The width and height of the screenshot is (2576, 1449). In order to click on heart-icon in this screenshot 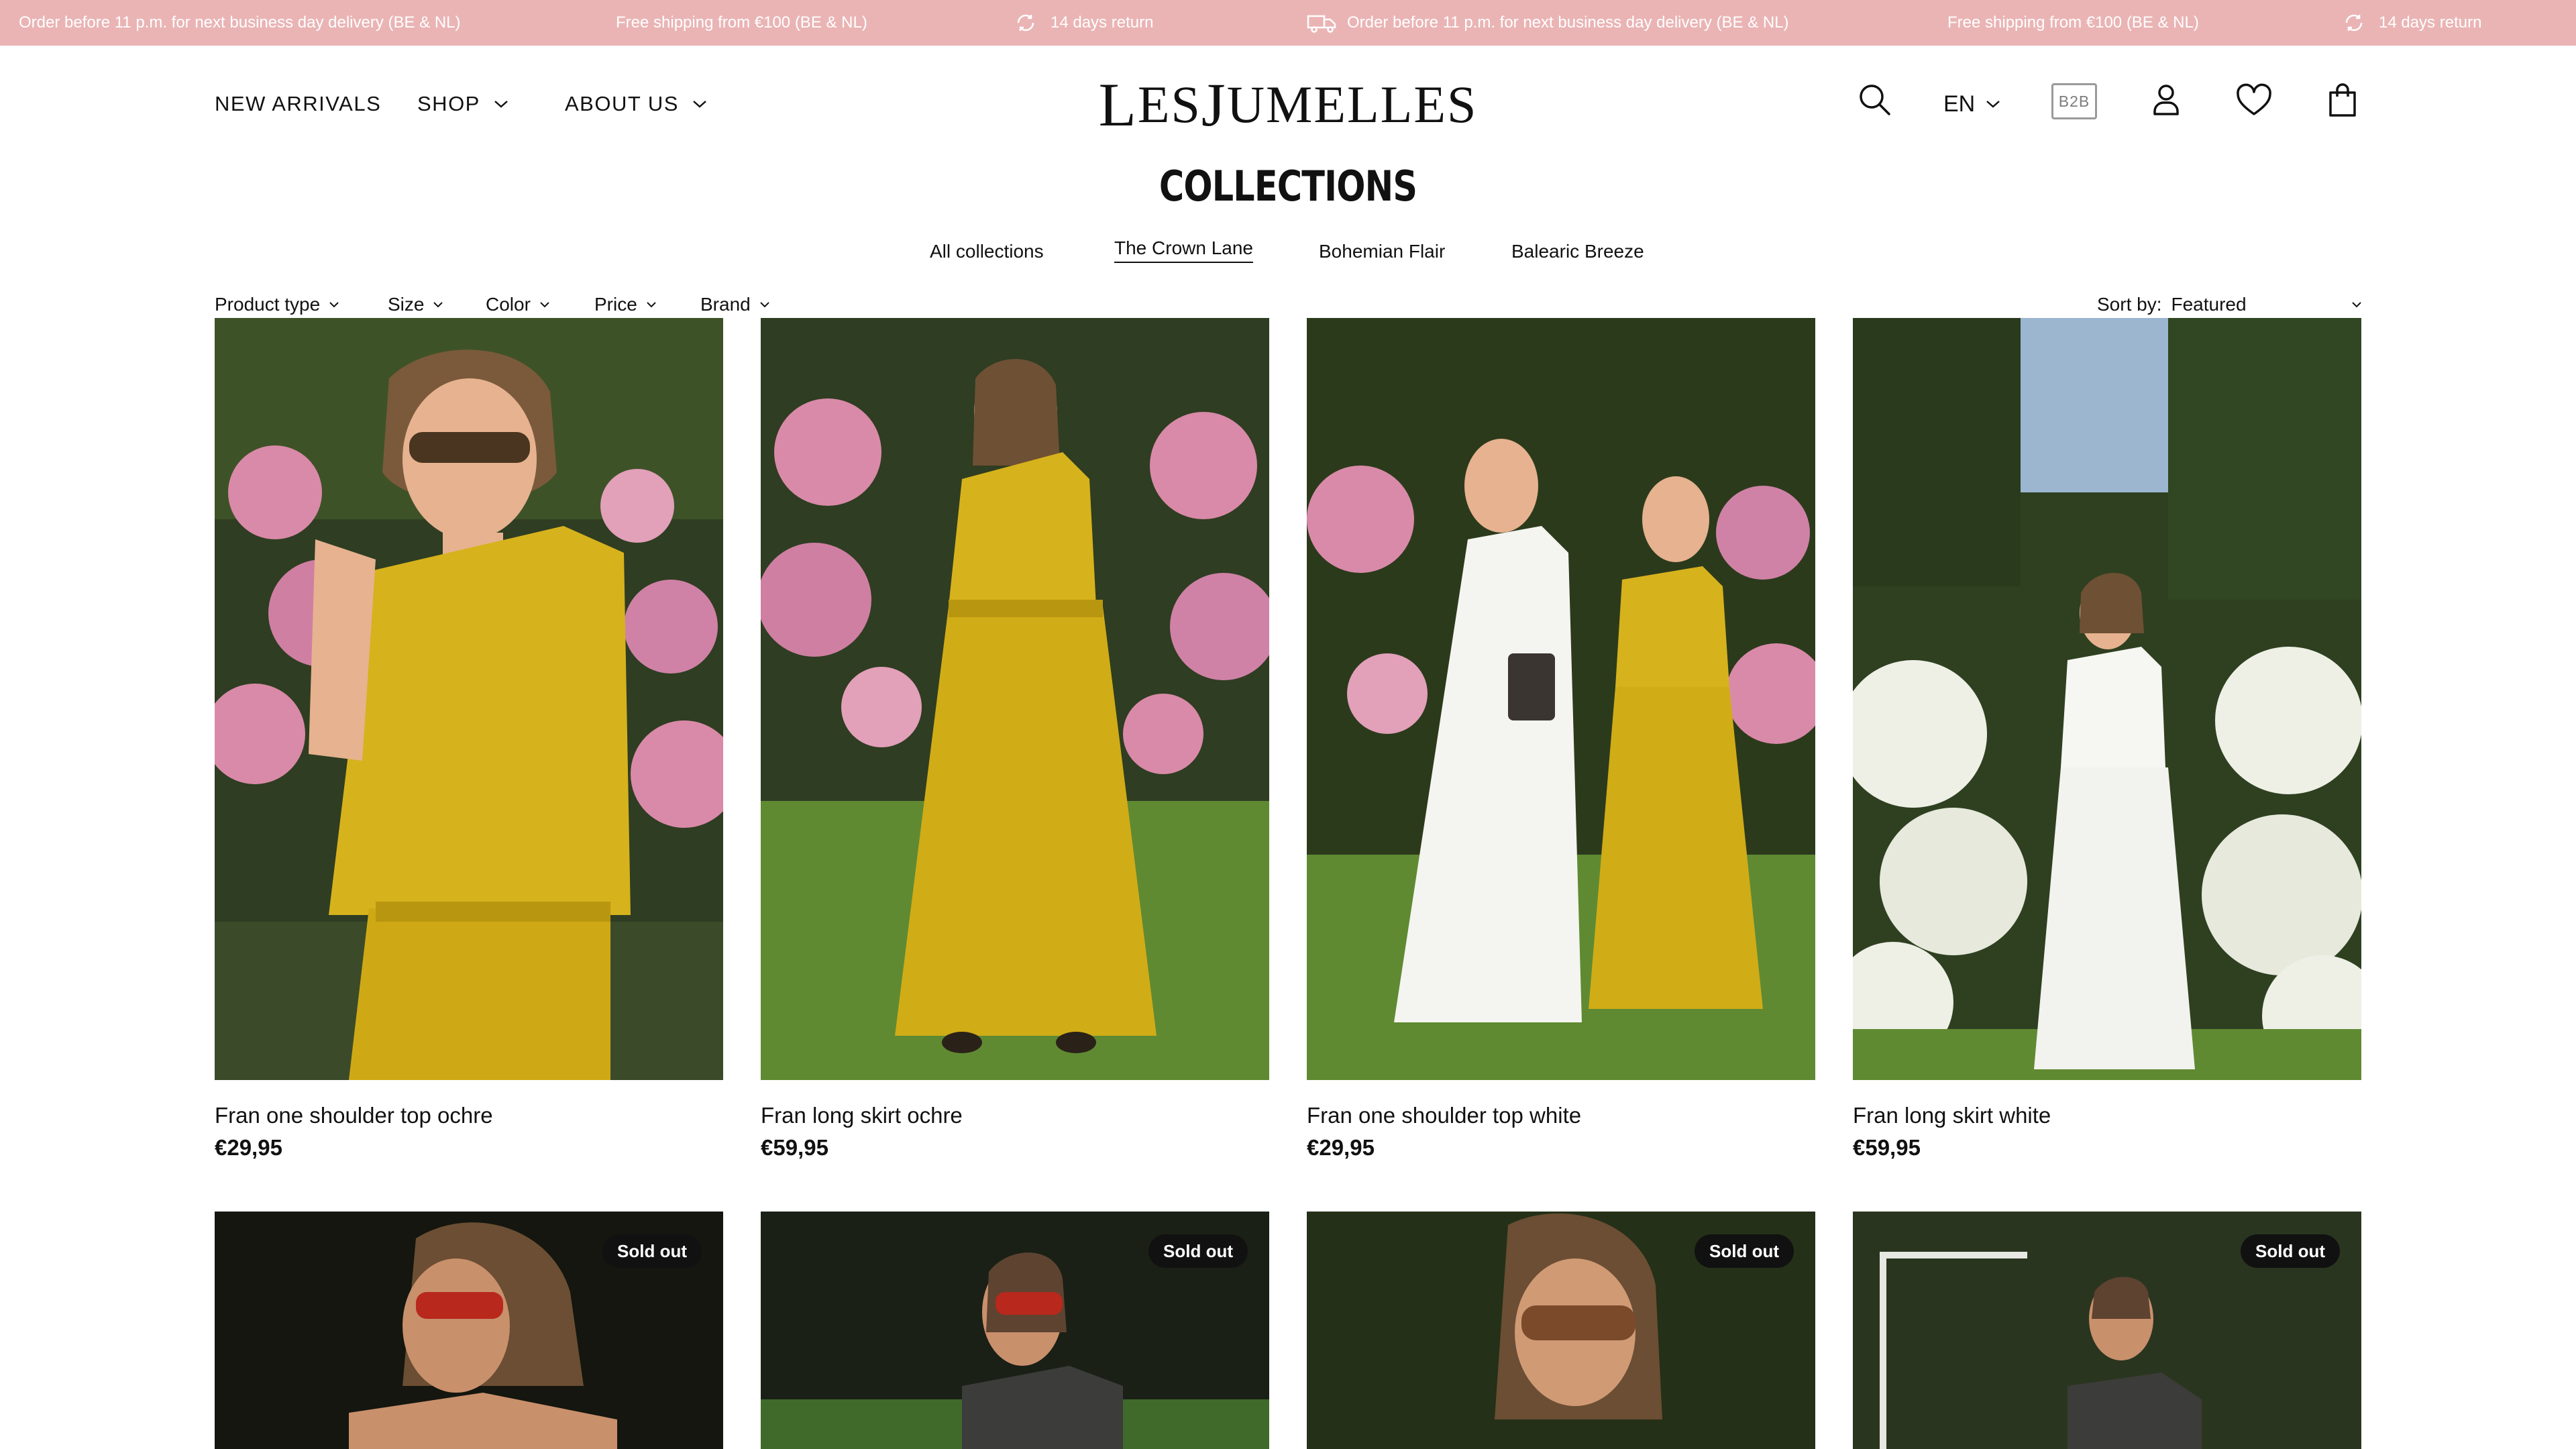, I will do `click(2254, 99)`.